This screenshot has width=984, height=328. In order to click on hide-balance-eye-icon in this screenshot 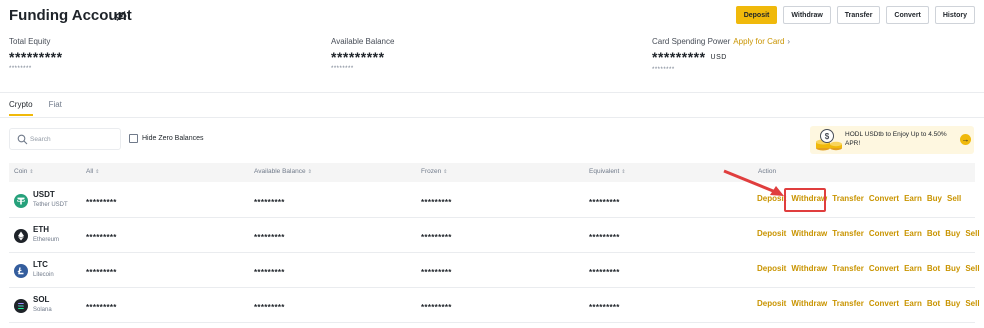, I will do `click(121, 16)`.